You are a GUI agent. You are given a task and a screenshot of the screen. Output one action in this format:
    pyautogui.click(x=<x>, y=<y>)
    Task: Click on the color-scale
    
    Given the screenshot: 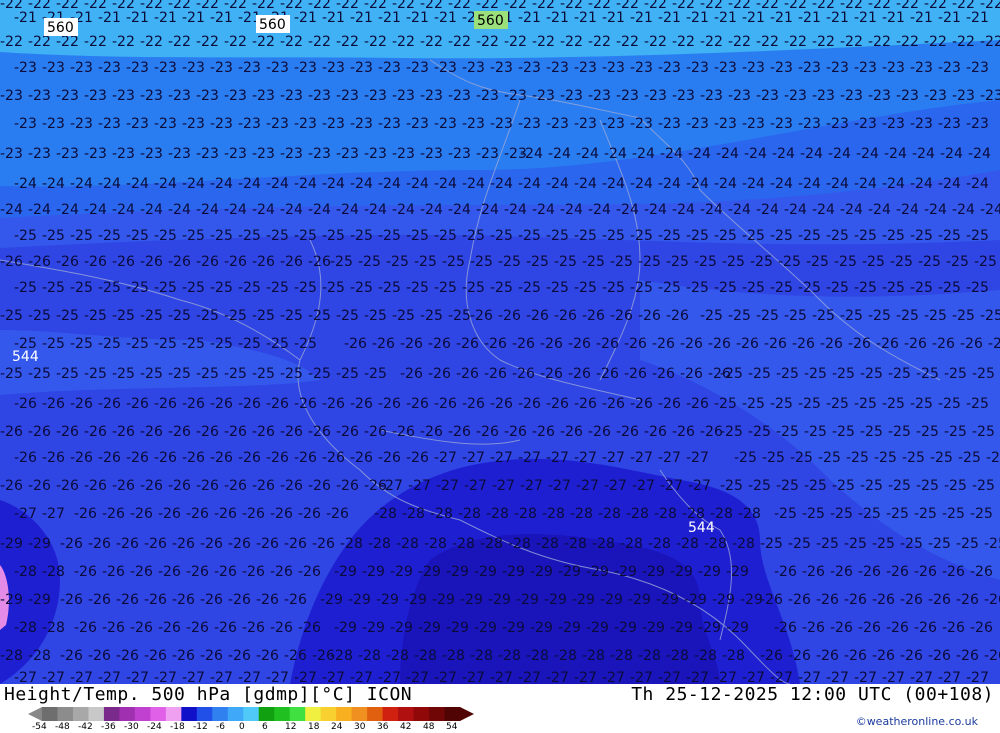 What is the action you would take?
    pyautogui.click(x=251, y=714)
    